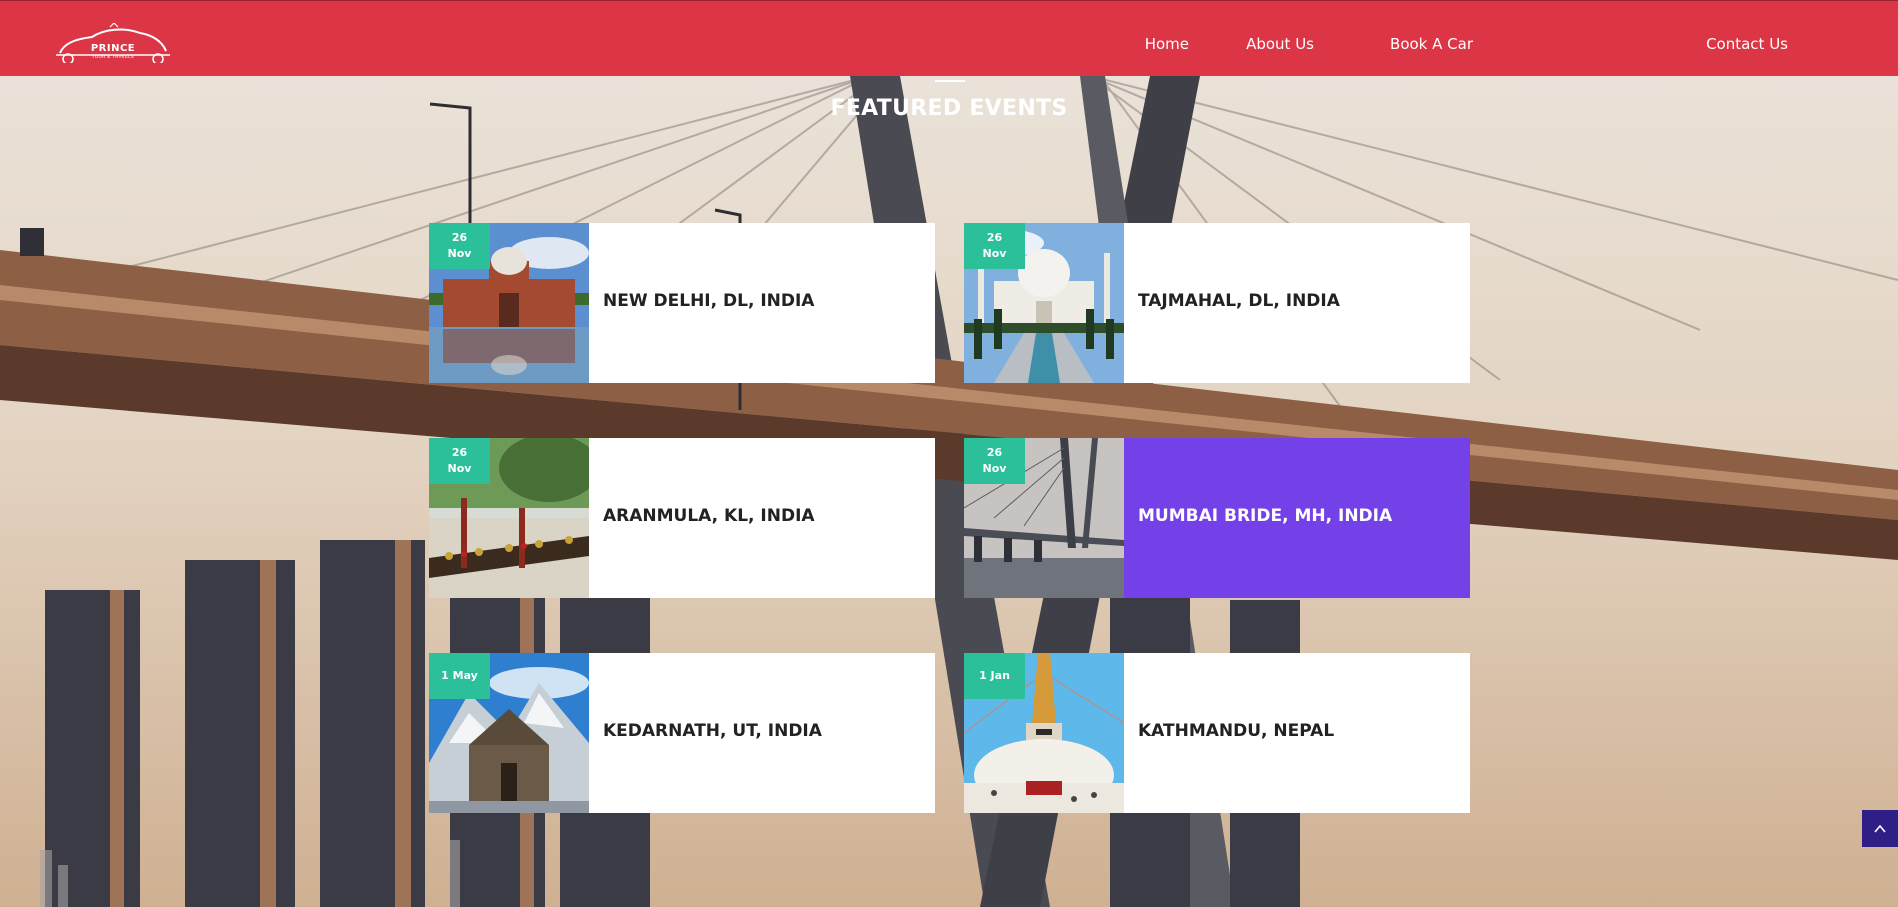 This screenshot has width=1898, height=907. Describe the element at coordinates (1236, 731) in the screenshot. I see `event-place: KATHMANDU, NEPAL` at that location.